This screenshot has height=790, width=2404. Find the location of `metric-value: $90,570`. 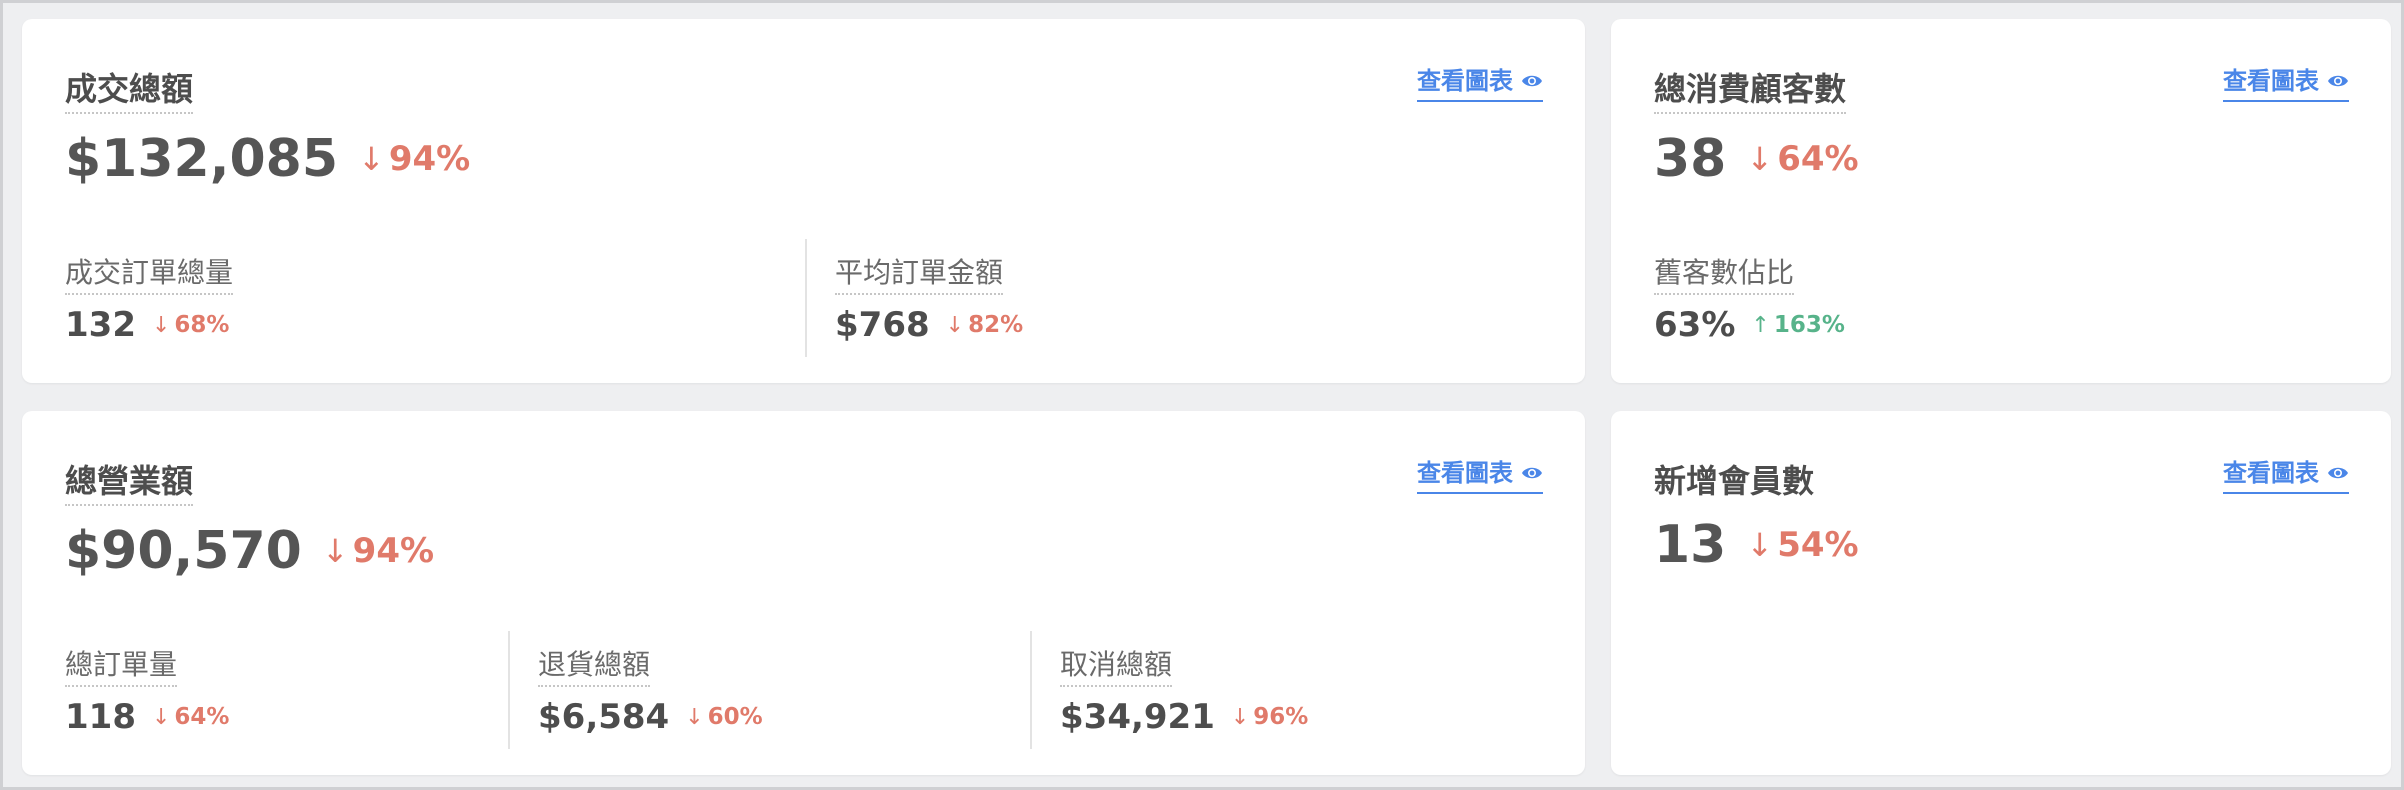

metric-value: $90,570 is located at coordinates (183, 551).